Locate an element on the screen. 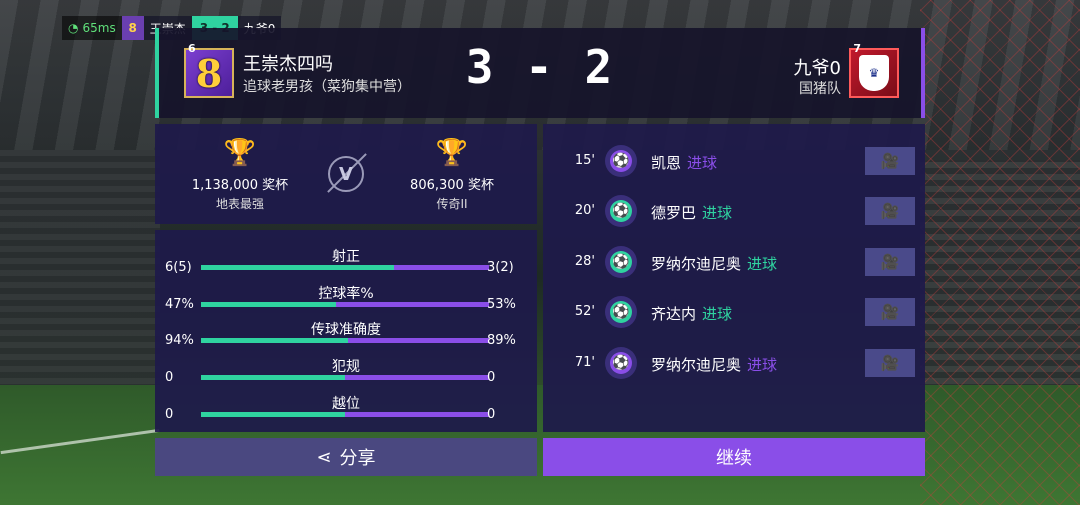 The width and height of the screenshot is (1080, 505). event-minute: 20' is located at coordinates (584, 210).